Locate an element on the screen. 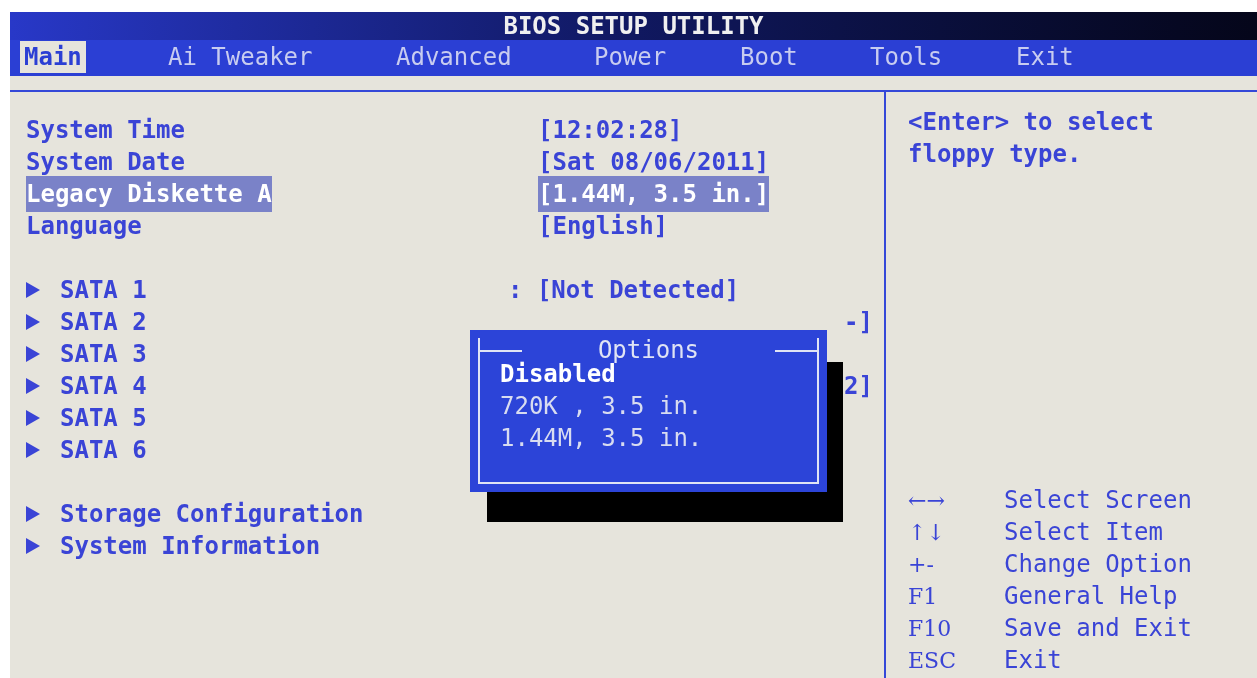  menu-tab: Boot is located at coordinates (769, 57).